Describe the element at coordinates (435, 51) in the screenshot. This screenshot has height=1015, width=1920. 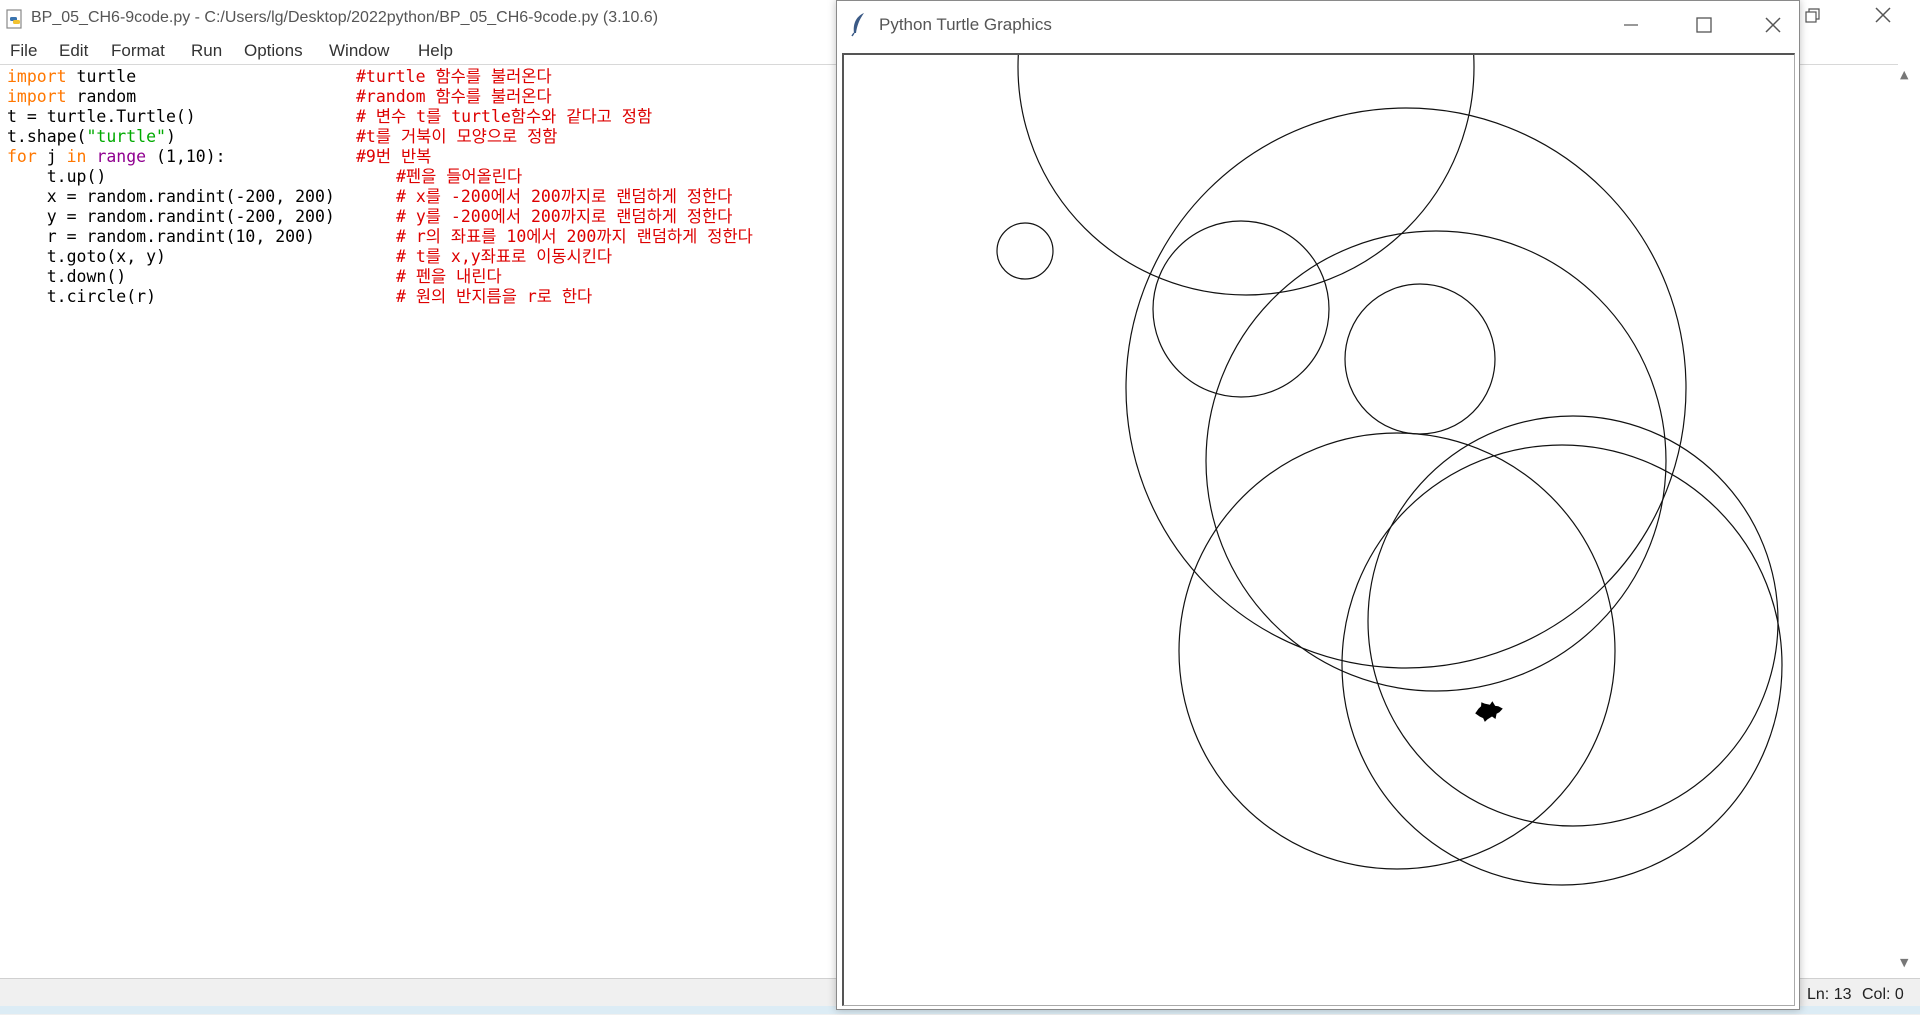
I see `menu-help: Help` at that location.